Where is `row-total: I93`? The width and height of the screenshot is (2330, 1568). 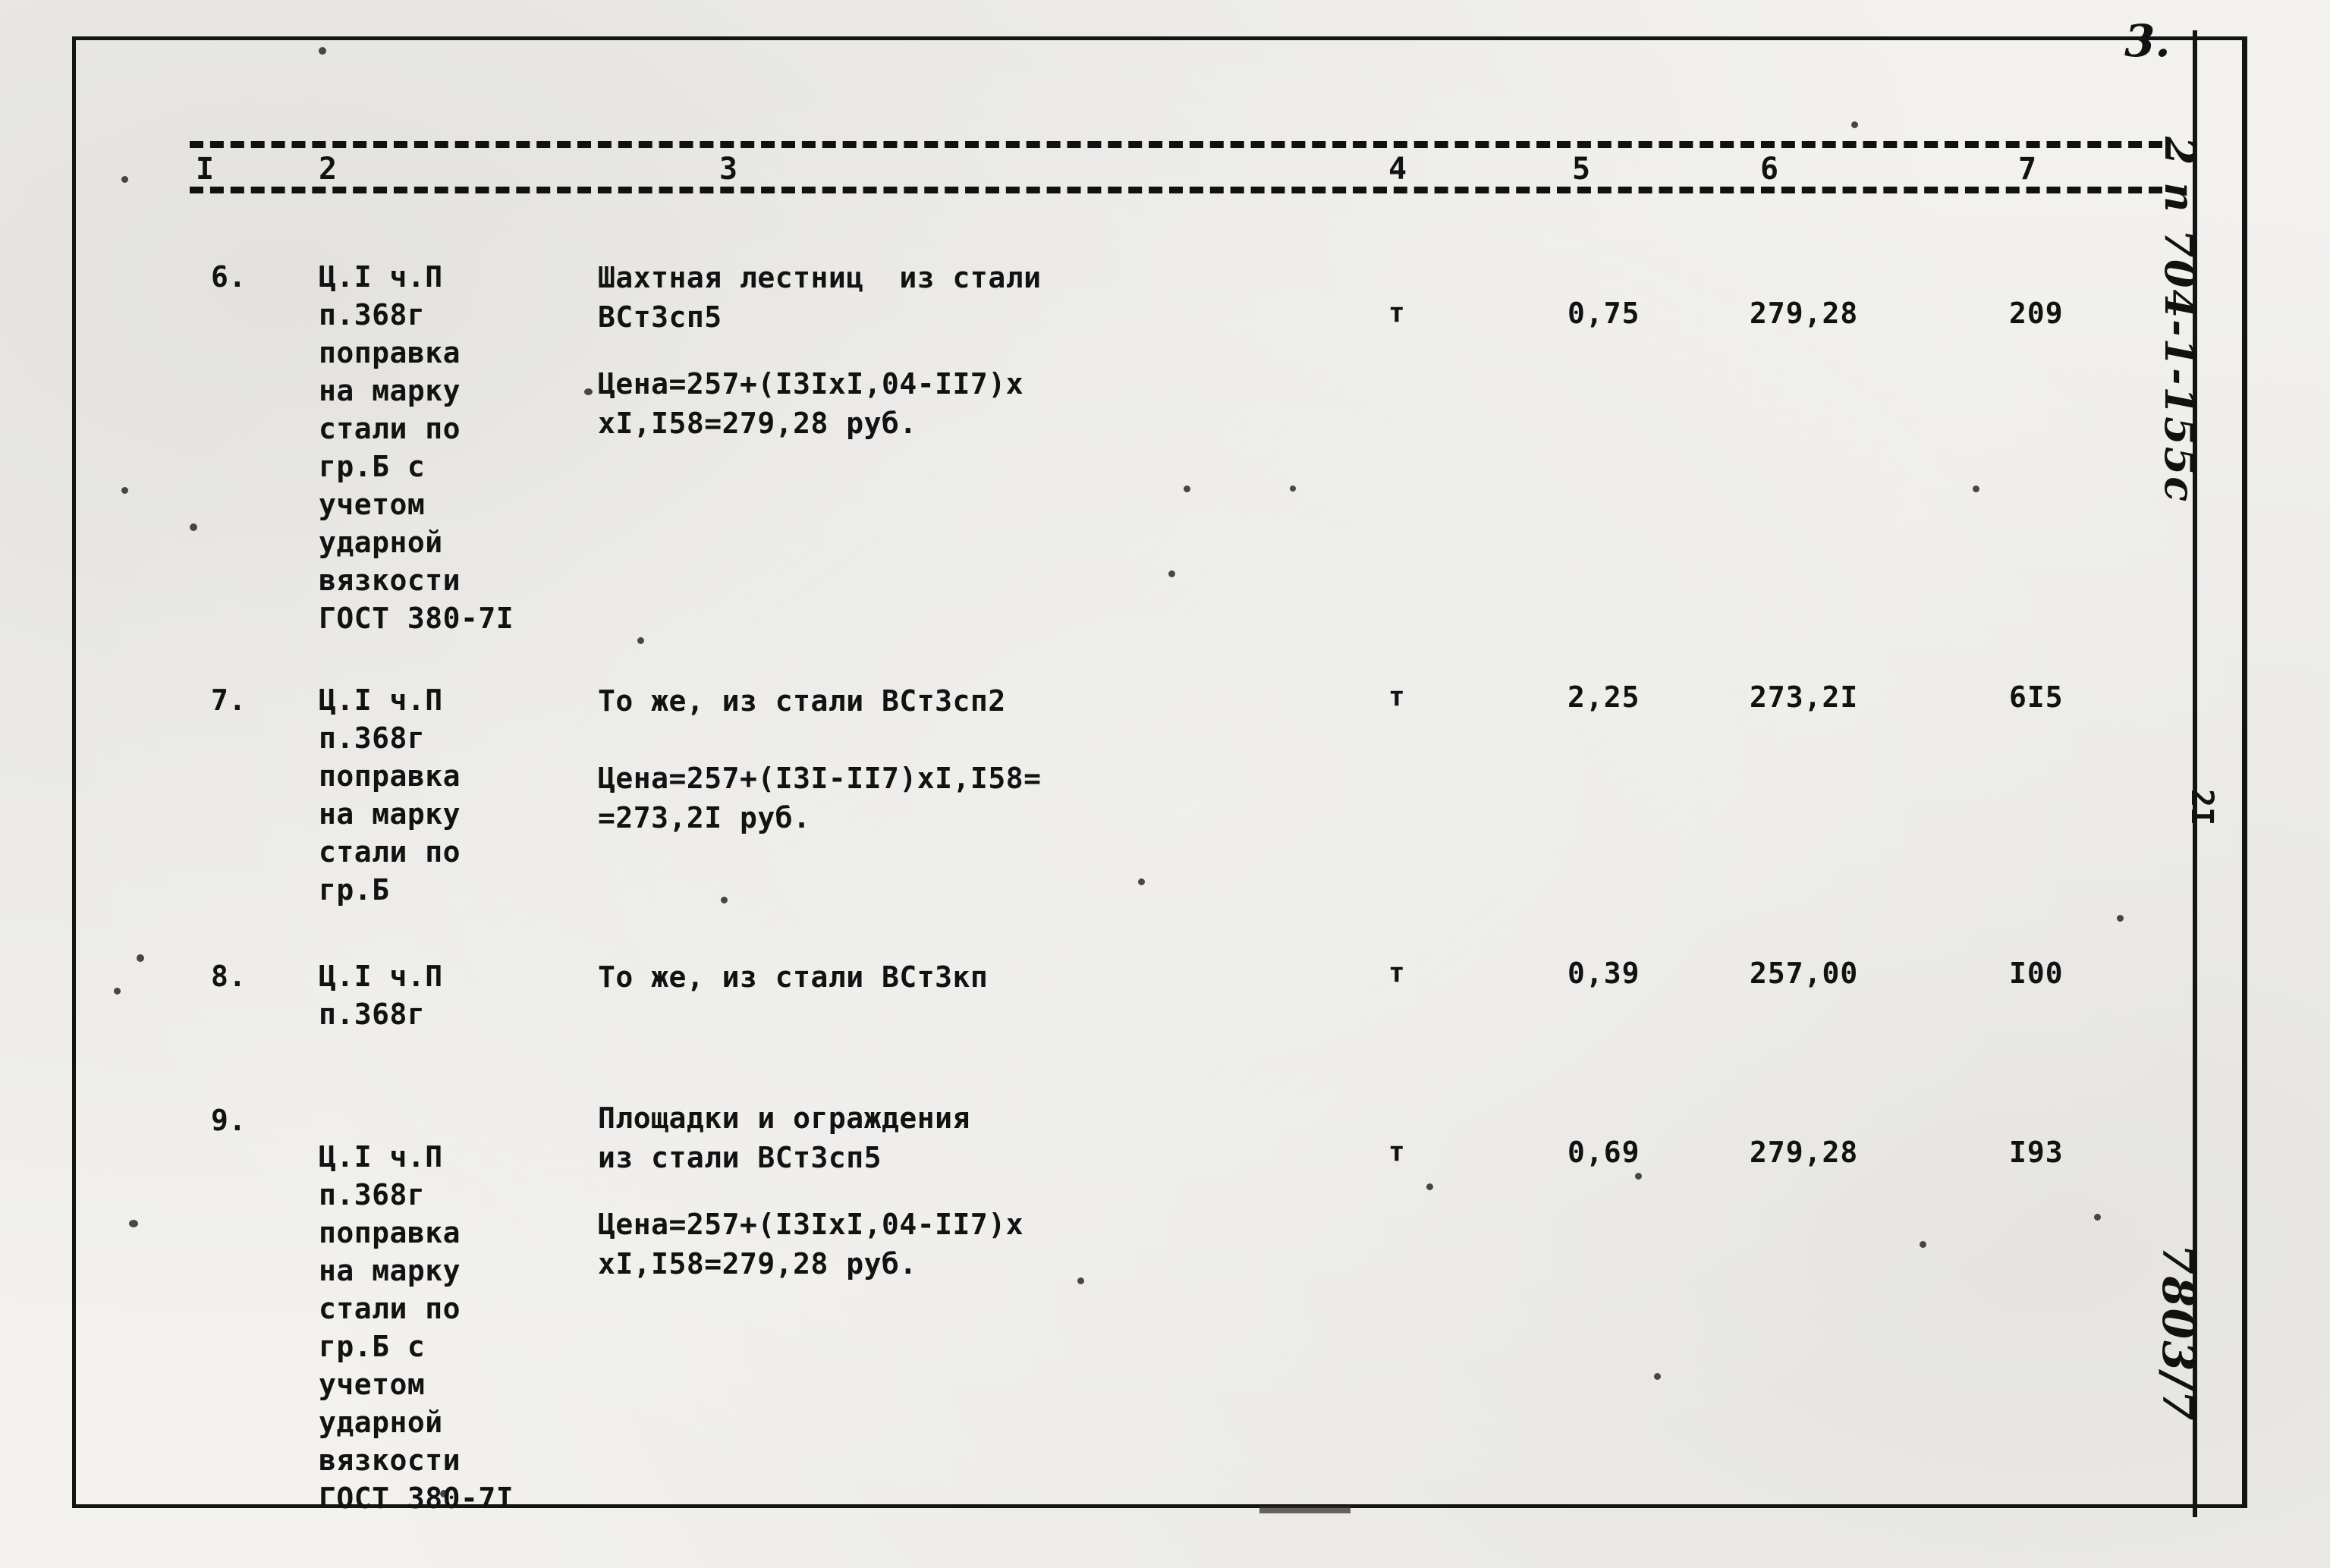
row-total: I93 is located at coordinates (2036, 1152).